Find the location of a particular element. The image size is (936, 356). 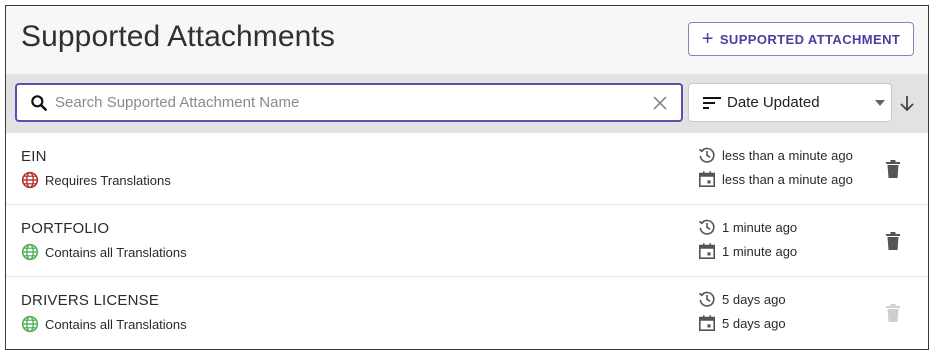

page-title: Supported Attachments is located at coordinates (178, 36).